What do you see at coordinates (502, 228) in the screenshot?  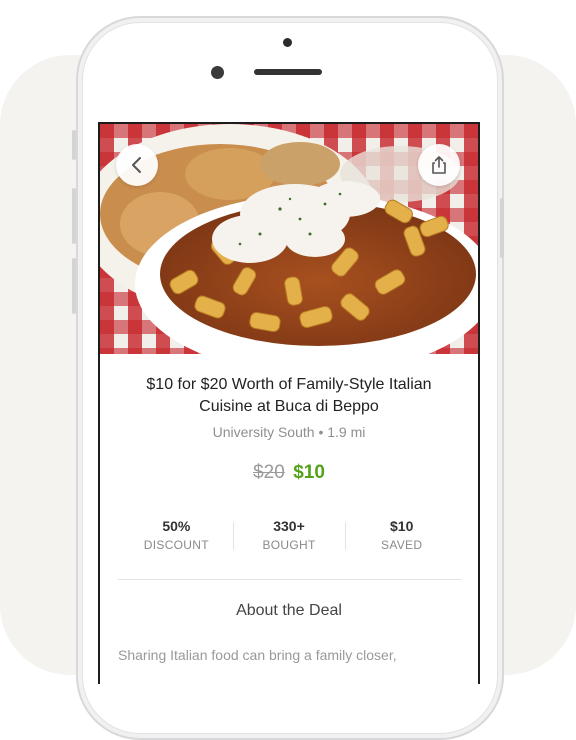 I see `power-button` at bounding box center [502, 228].